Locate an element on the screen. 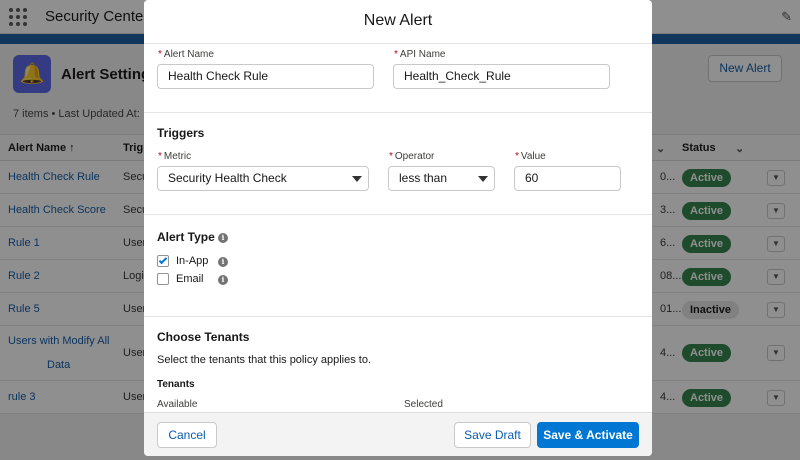 The width and height of the screenshot is (800, 460). metric-label: * Metric is located at coordinates (175, 156).